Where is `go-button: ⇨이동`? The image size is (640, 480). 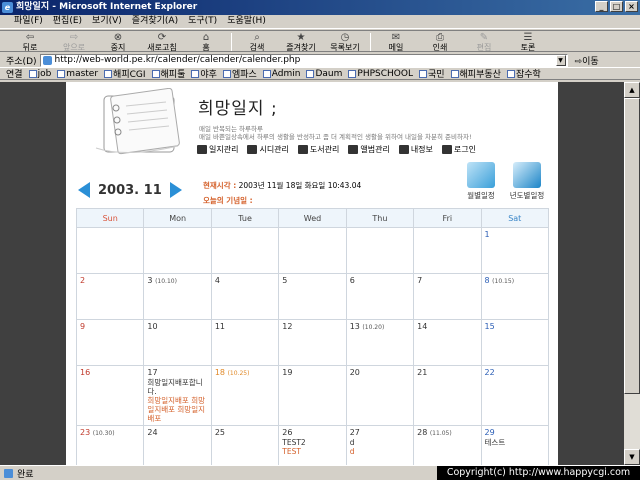 go-button: ⇨이동 is located at coordinates (587, 60).